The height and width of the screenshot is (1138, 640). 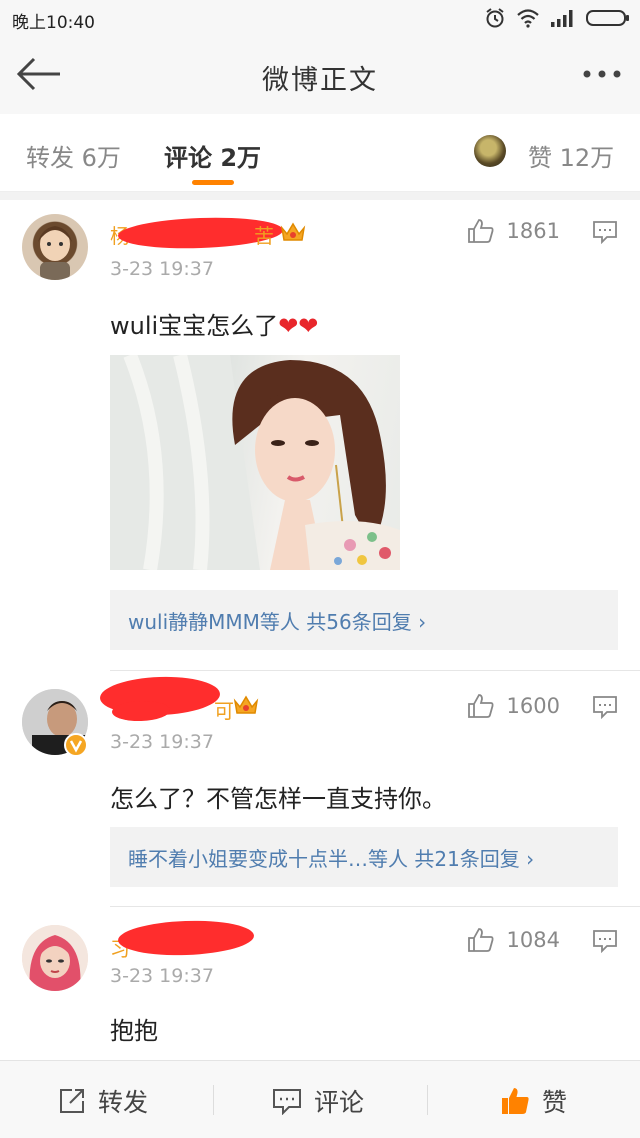 What do you see at coordinates (287, 1102) in the screenshot?
I see `comment-icon` at bounding box center [287, 1102].